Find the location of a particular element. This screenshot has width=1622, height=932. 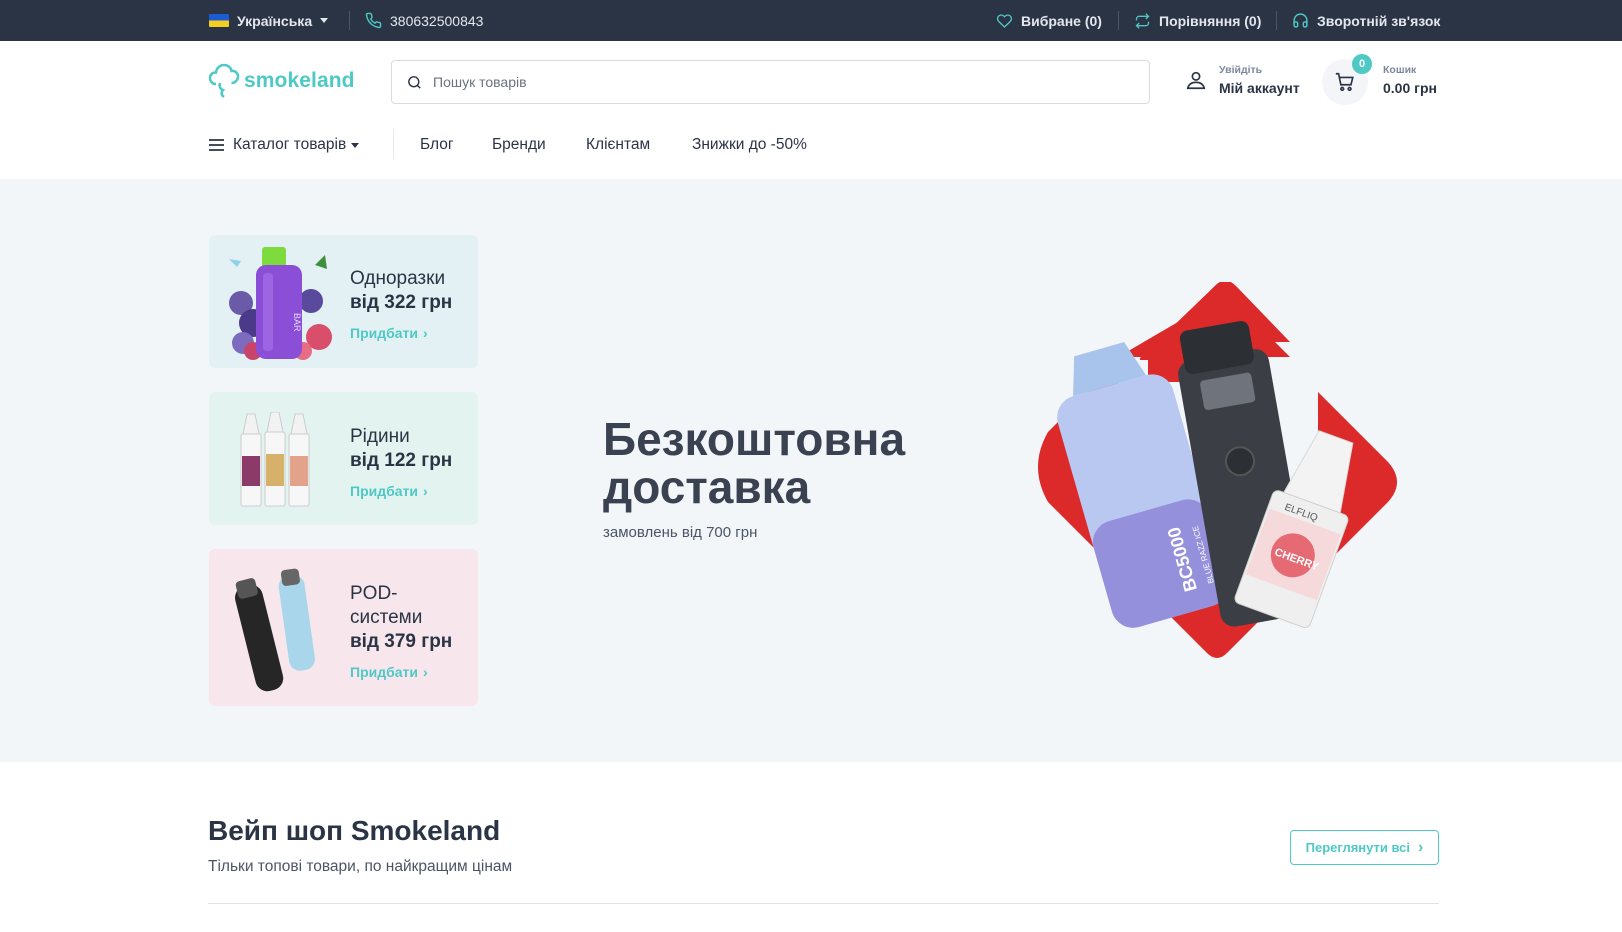

menu-icon is located at coordinates (216, 145).